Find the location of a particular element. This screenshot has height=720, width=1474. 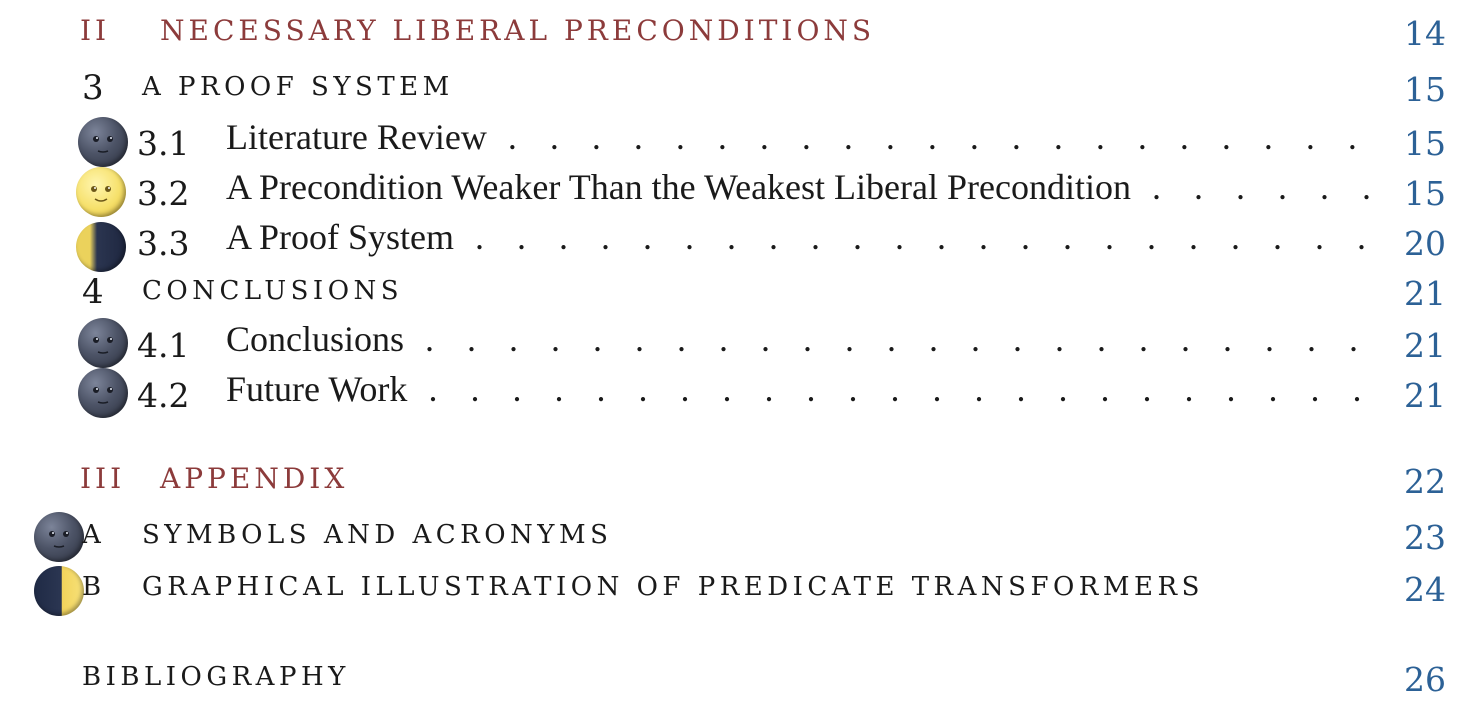

toc-section-4-2: 4.2 Future Work 21 is located at coordinates (737, 392).